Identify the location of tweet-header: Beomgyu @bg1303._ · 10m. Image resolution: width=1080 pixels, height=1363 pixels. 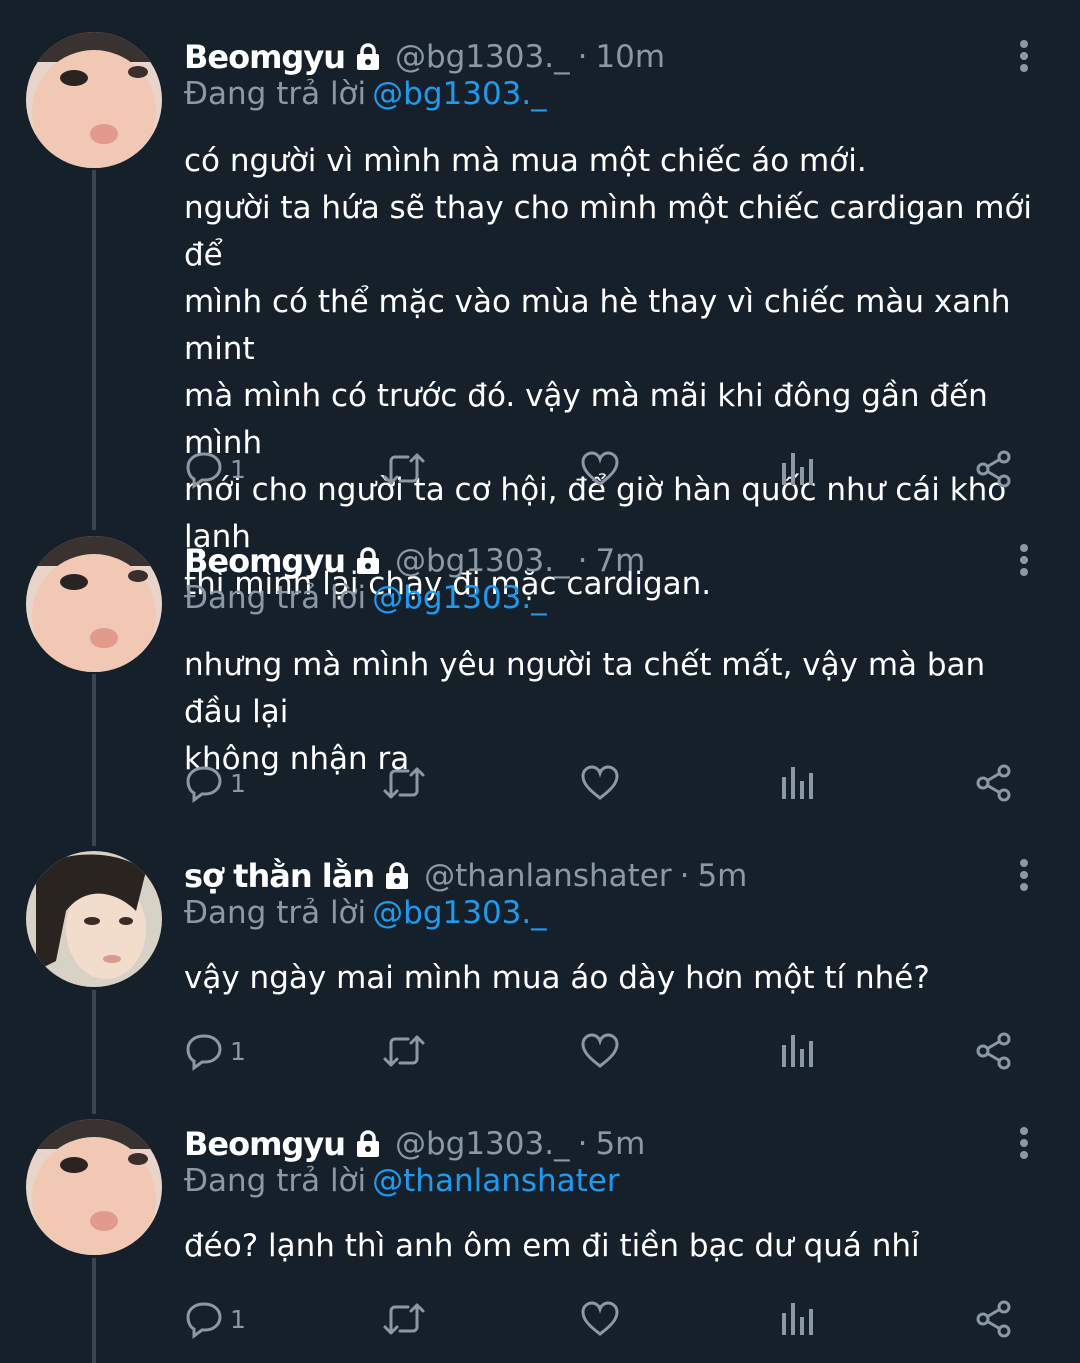
(424, 57).